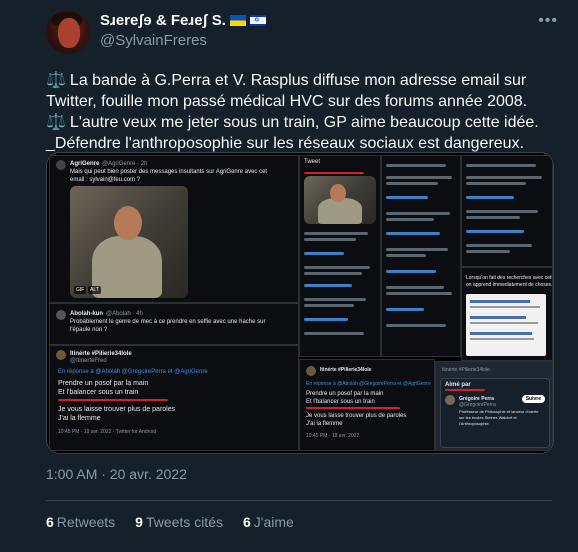 The height and width of the screenshot is (552, 578). Describe the element at coordinates (129, 242) in the screenshot. I see `gif-photo: GIF ALT` at that location.